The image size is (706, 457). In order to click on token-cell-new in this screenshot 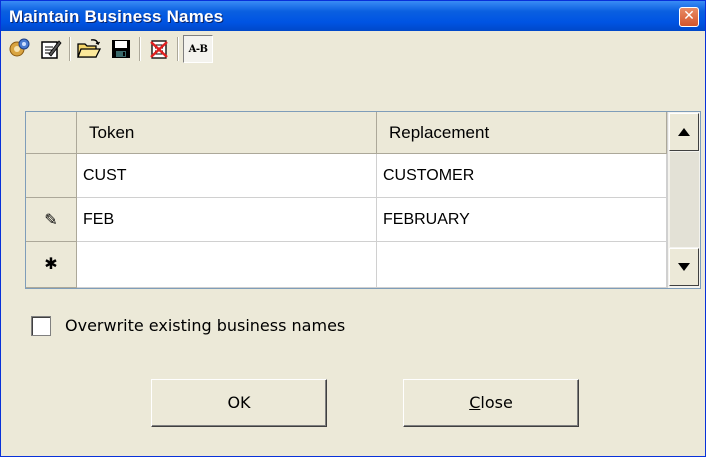, I will do `click(227, 265)`.